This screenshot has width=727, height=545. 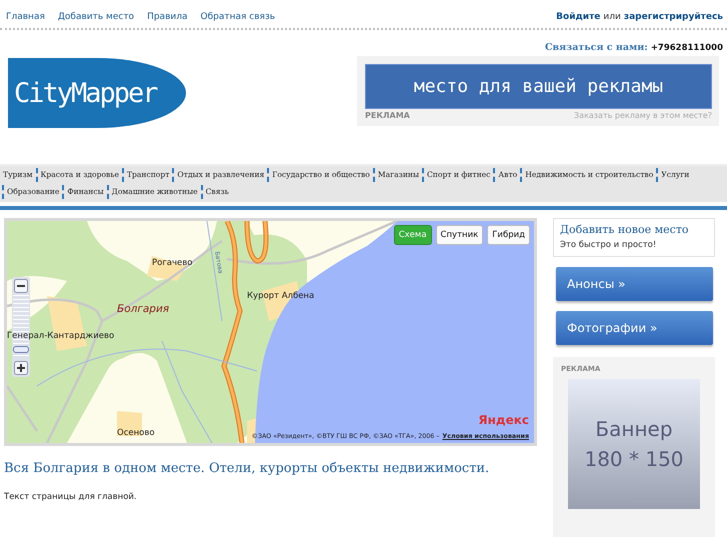 What do you see at coordinates (609, 245) in the screenshot?
I see `add-place-subtitle: Это быстро и просто!` at bounding box center [609, 245].